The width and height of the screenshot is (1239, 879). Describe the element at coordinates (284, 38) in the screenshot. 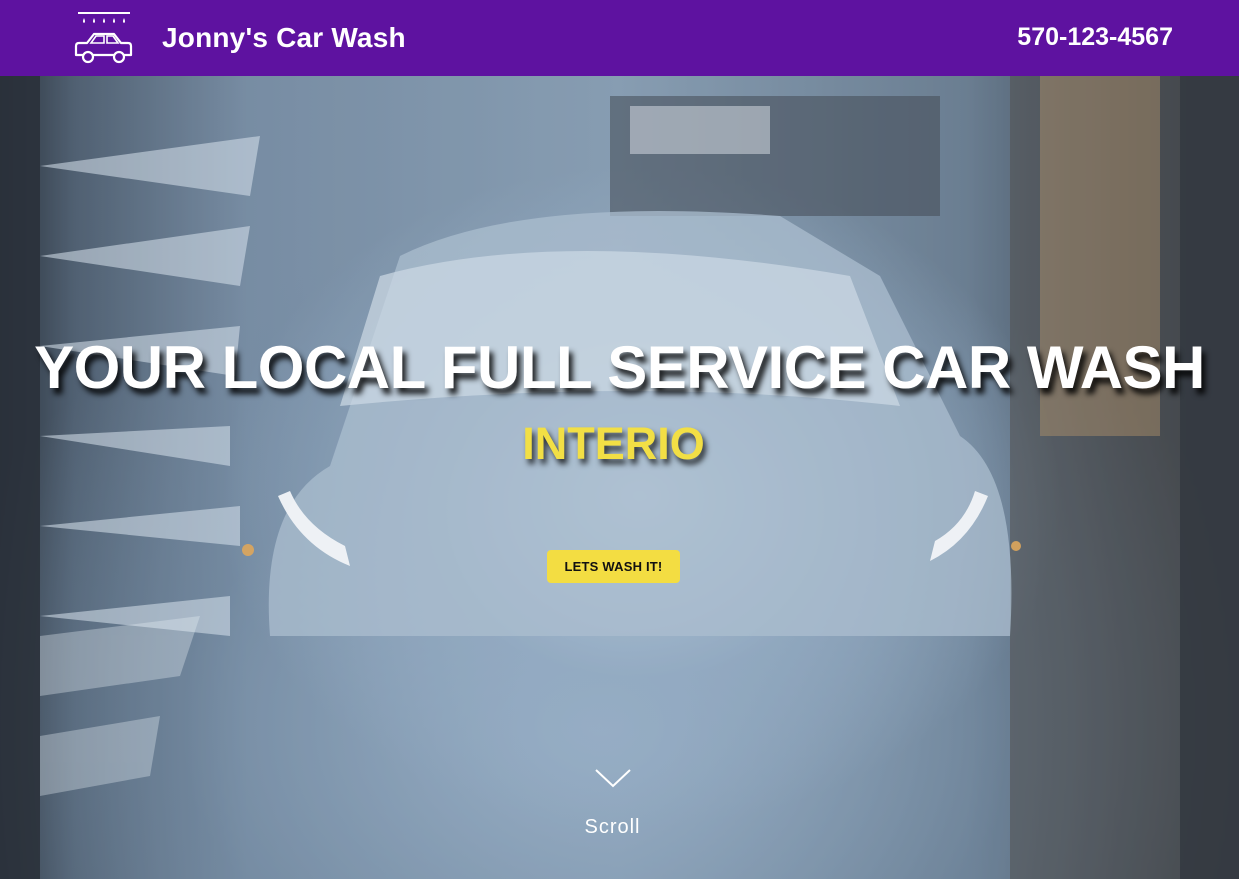

I see `brand-name: Jonny's Car Wash` at that location.